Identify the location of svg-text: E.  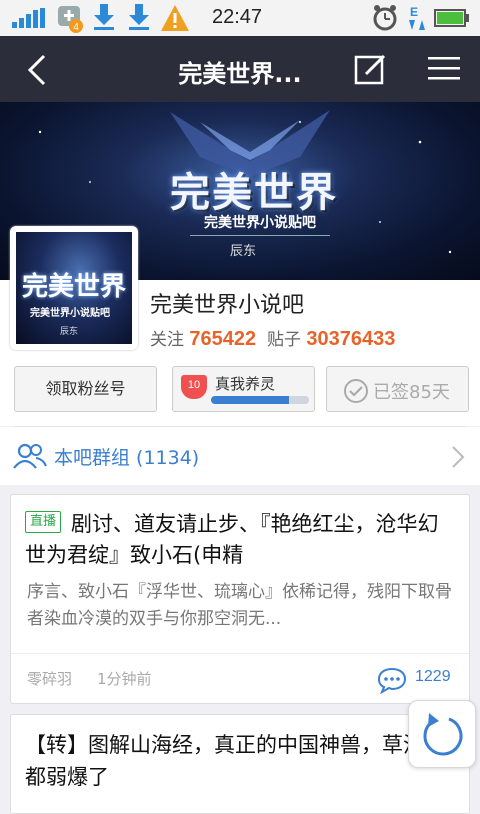
(414, 12).